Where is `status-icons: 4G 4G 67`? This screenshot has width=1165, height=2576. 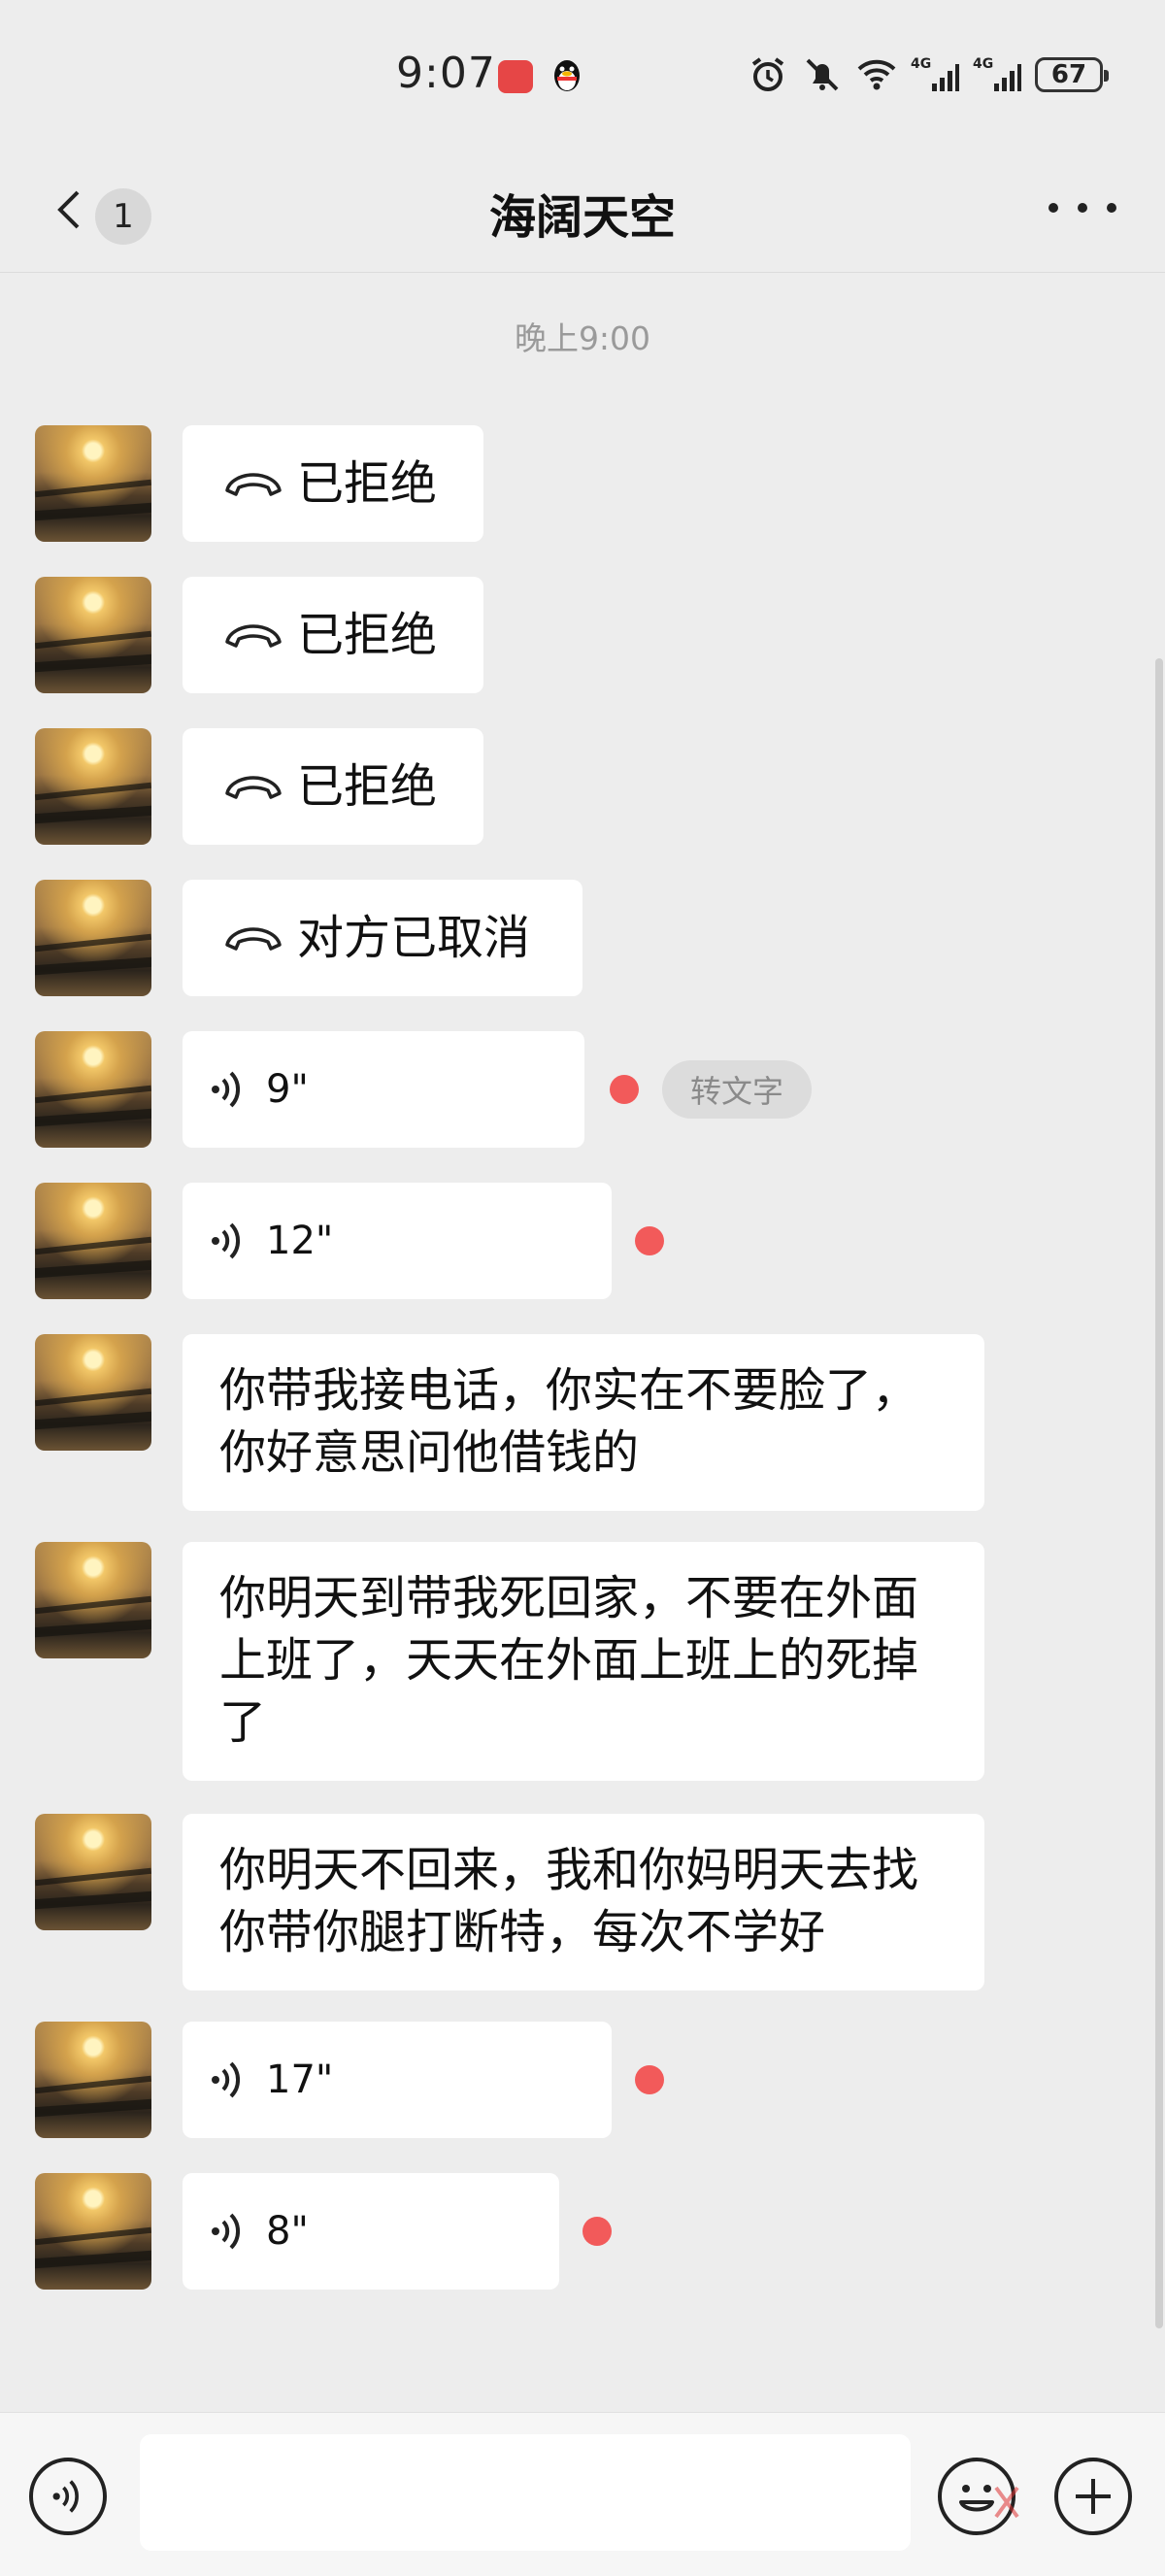 status-icons: 4G 4G 67 is located at coordinates (928, 74).